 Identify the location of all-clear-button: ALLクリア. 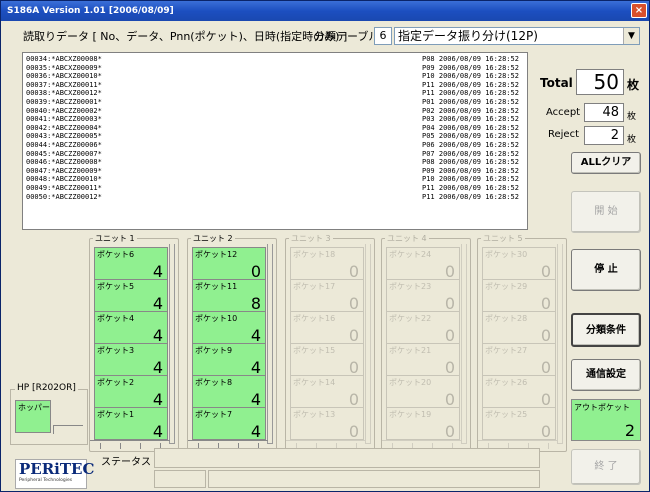
(606, 163).